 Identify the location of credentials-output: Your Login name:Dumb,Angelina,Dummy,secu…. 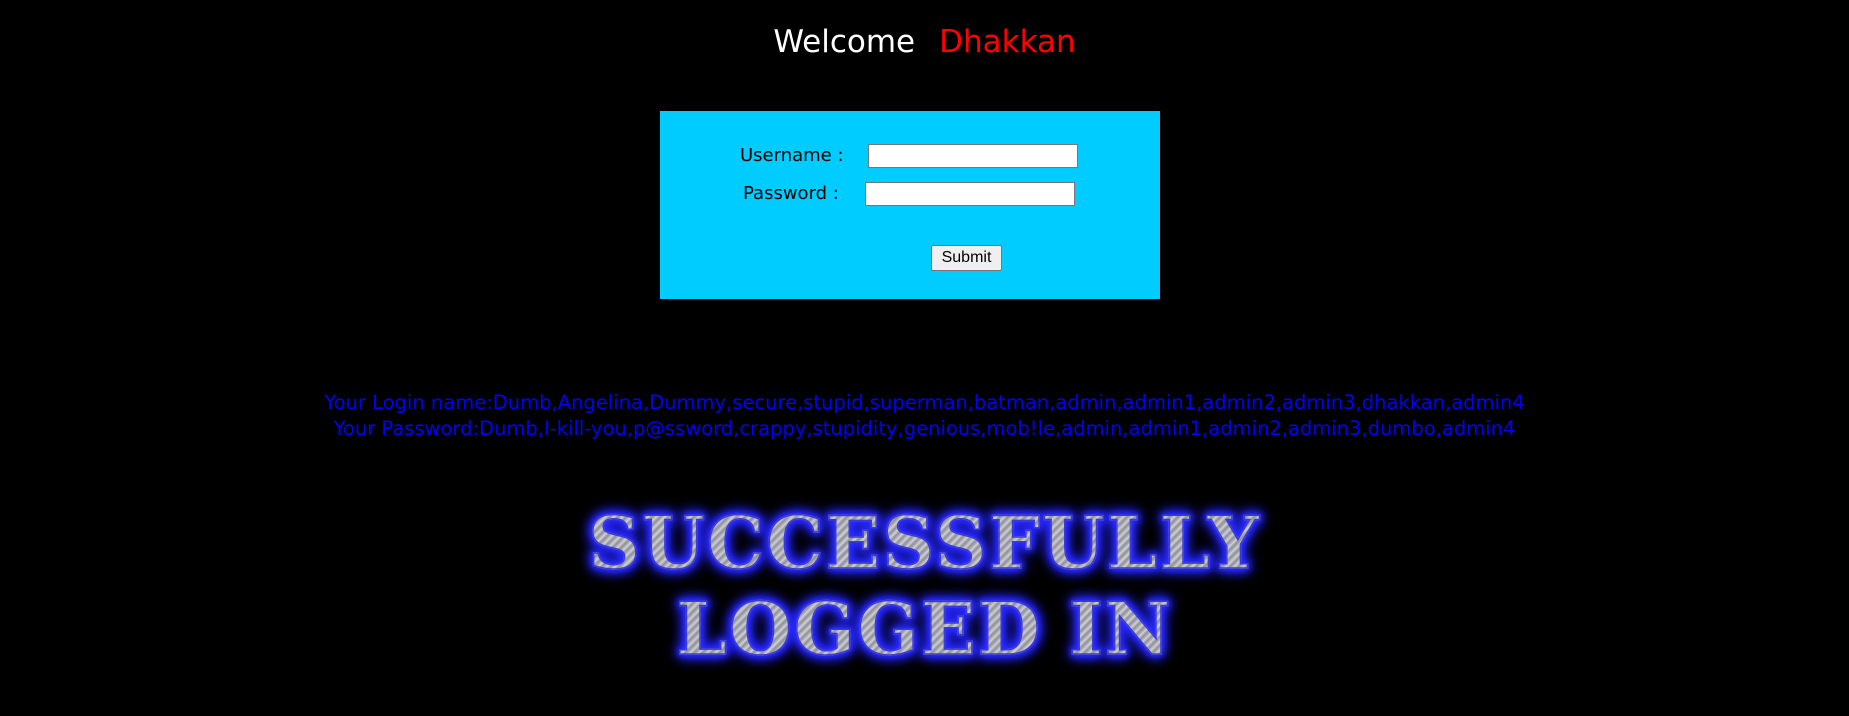
(924, 416).